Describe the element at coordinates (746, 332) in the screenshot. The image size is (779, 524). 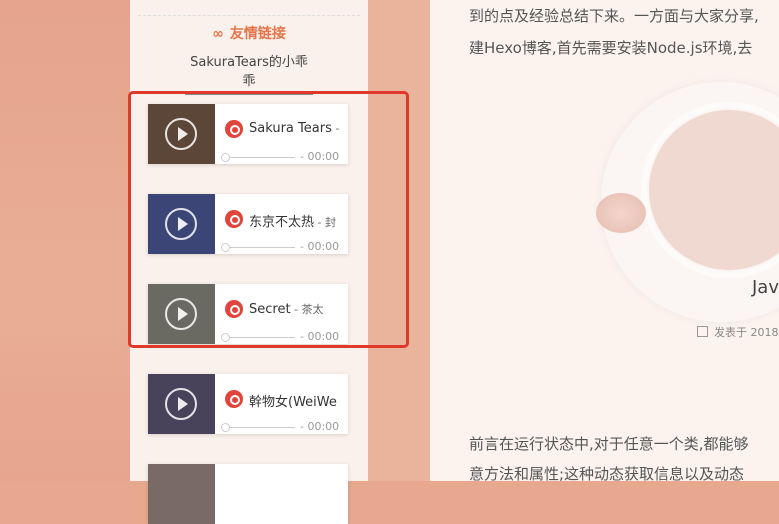
I see `post-date: 发表于 2018` at that location.